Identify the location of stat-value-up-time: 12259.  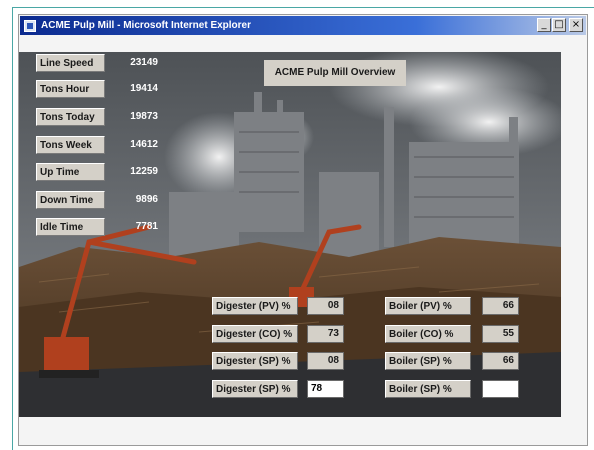
(144, 171).